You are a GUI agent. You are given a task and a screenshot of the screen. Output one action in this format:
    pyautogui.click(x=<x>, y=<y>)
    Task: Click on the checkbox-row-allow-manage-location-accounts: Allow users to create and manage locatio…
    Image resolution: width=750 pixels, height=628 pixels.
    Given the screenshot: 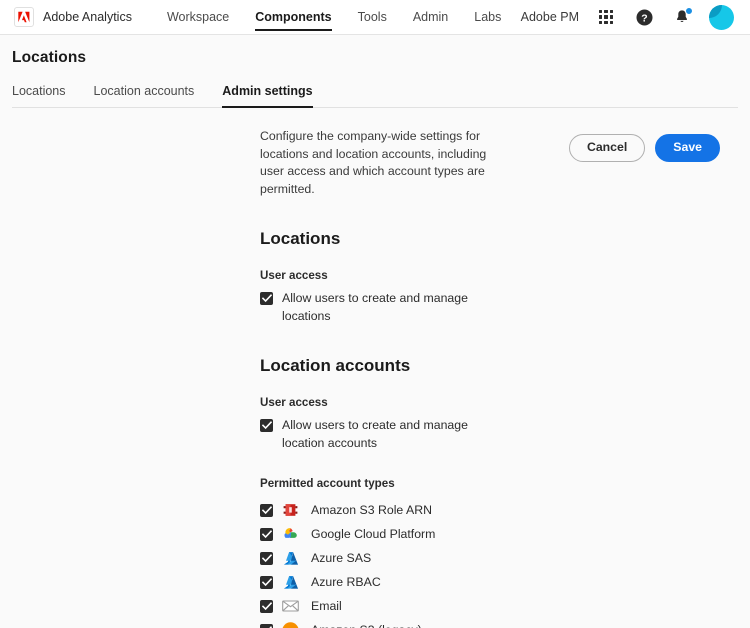 What is the action you would take?
    pyautogui.click(x=490, y=434)
    